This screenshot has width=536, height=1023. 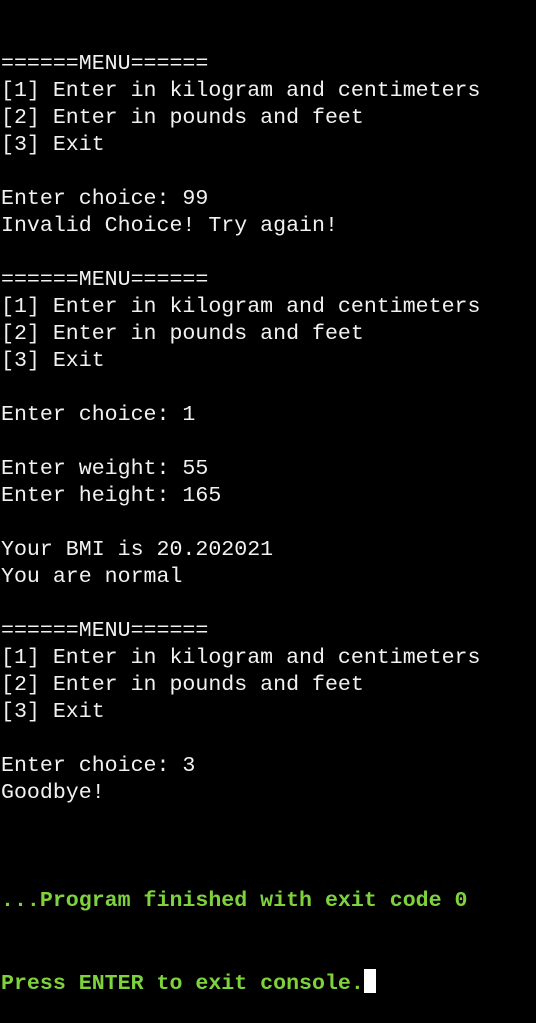 What do you see at coordinates (98, 766) in the screenshot?
I see `output-line: Enter choice: 3` at bounding box center [98, 766].